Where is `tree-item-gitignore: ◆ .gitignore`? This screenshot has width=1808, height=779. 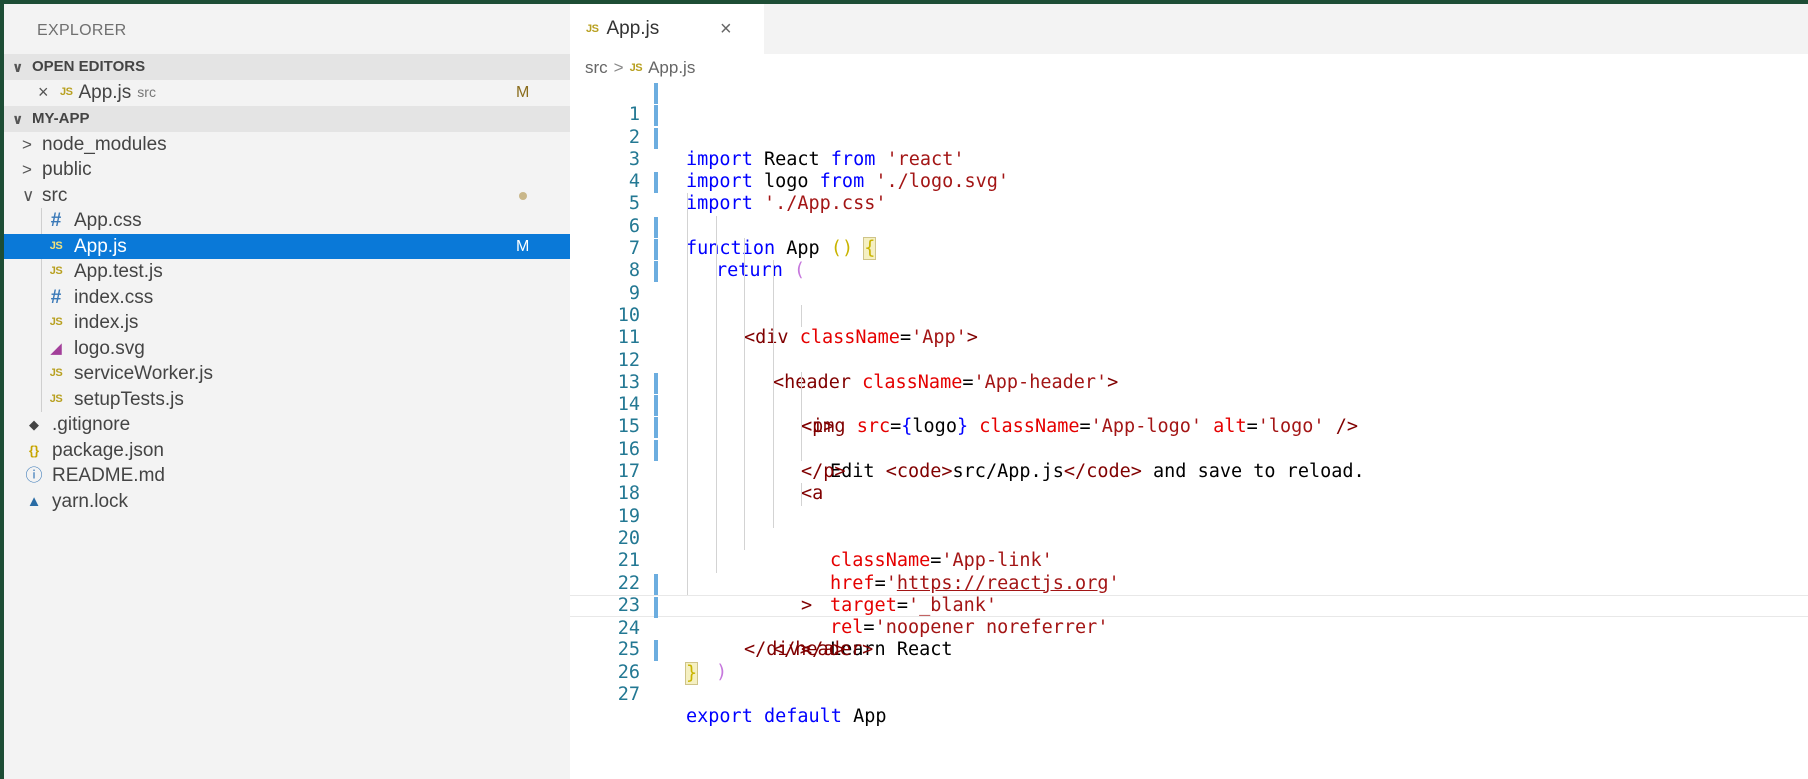
tree-item-gitignore: ◆ .gitignore is located at coordinates (287, 425).